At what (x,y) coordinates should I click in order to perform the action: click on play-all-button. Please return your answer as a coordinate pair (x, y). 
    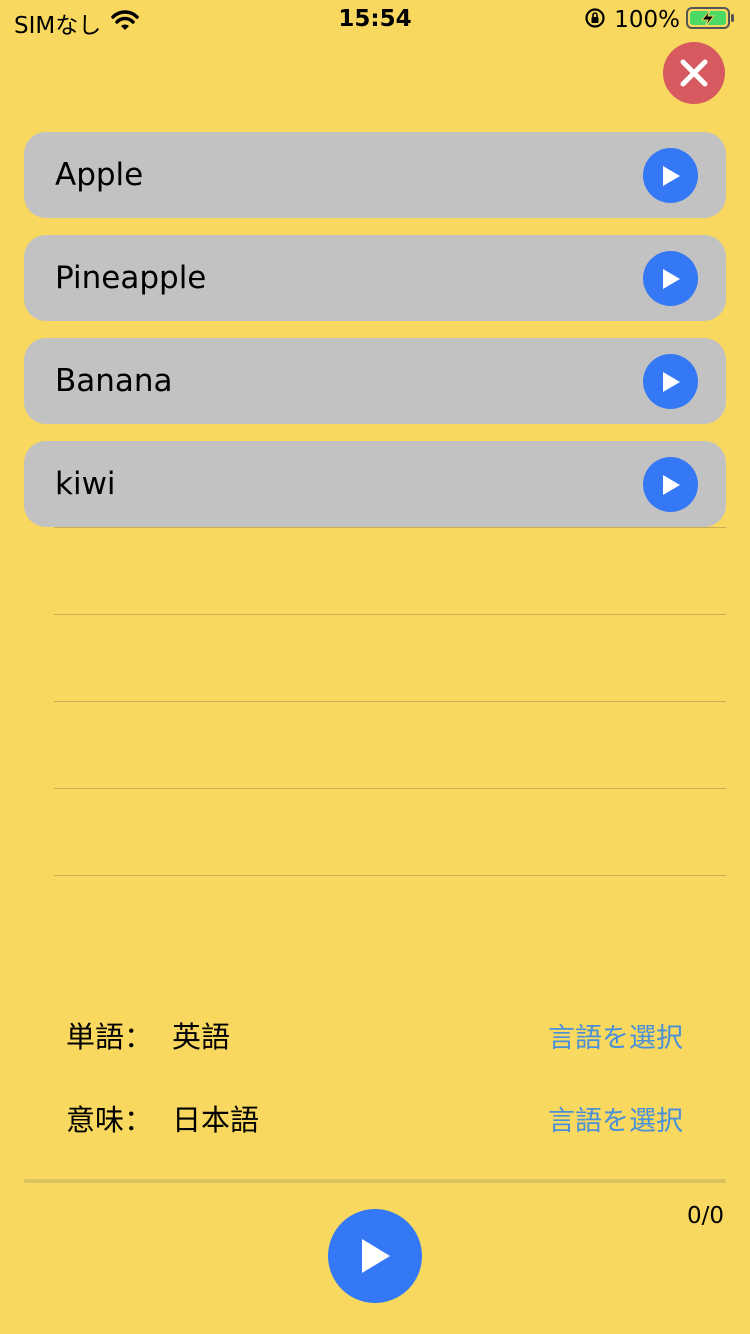
    Looking at the image, I should click on (375, 1256).